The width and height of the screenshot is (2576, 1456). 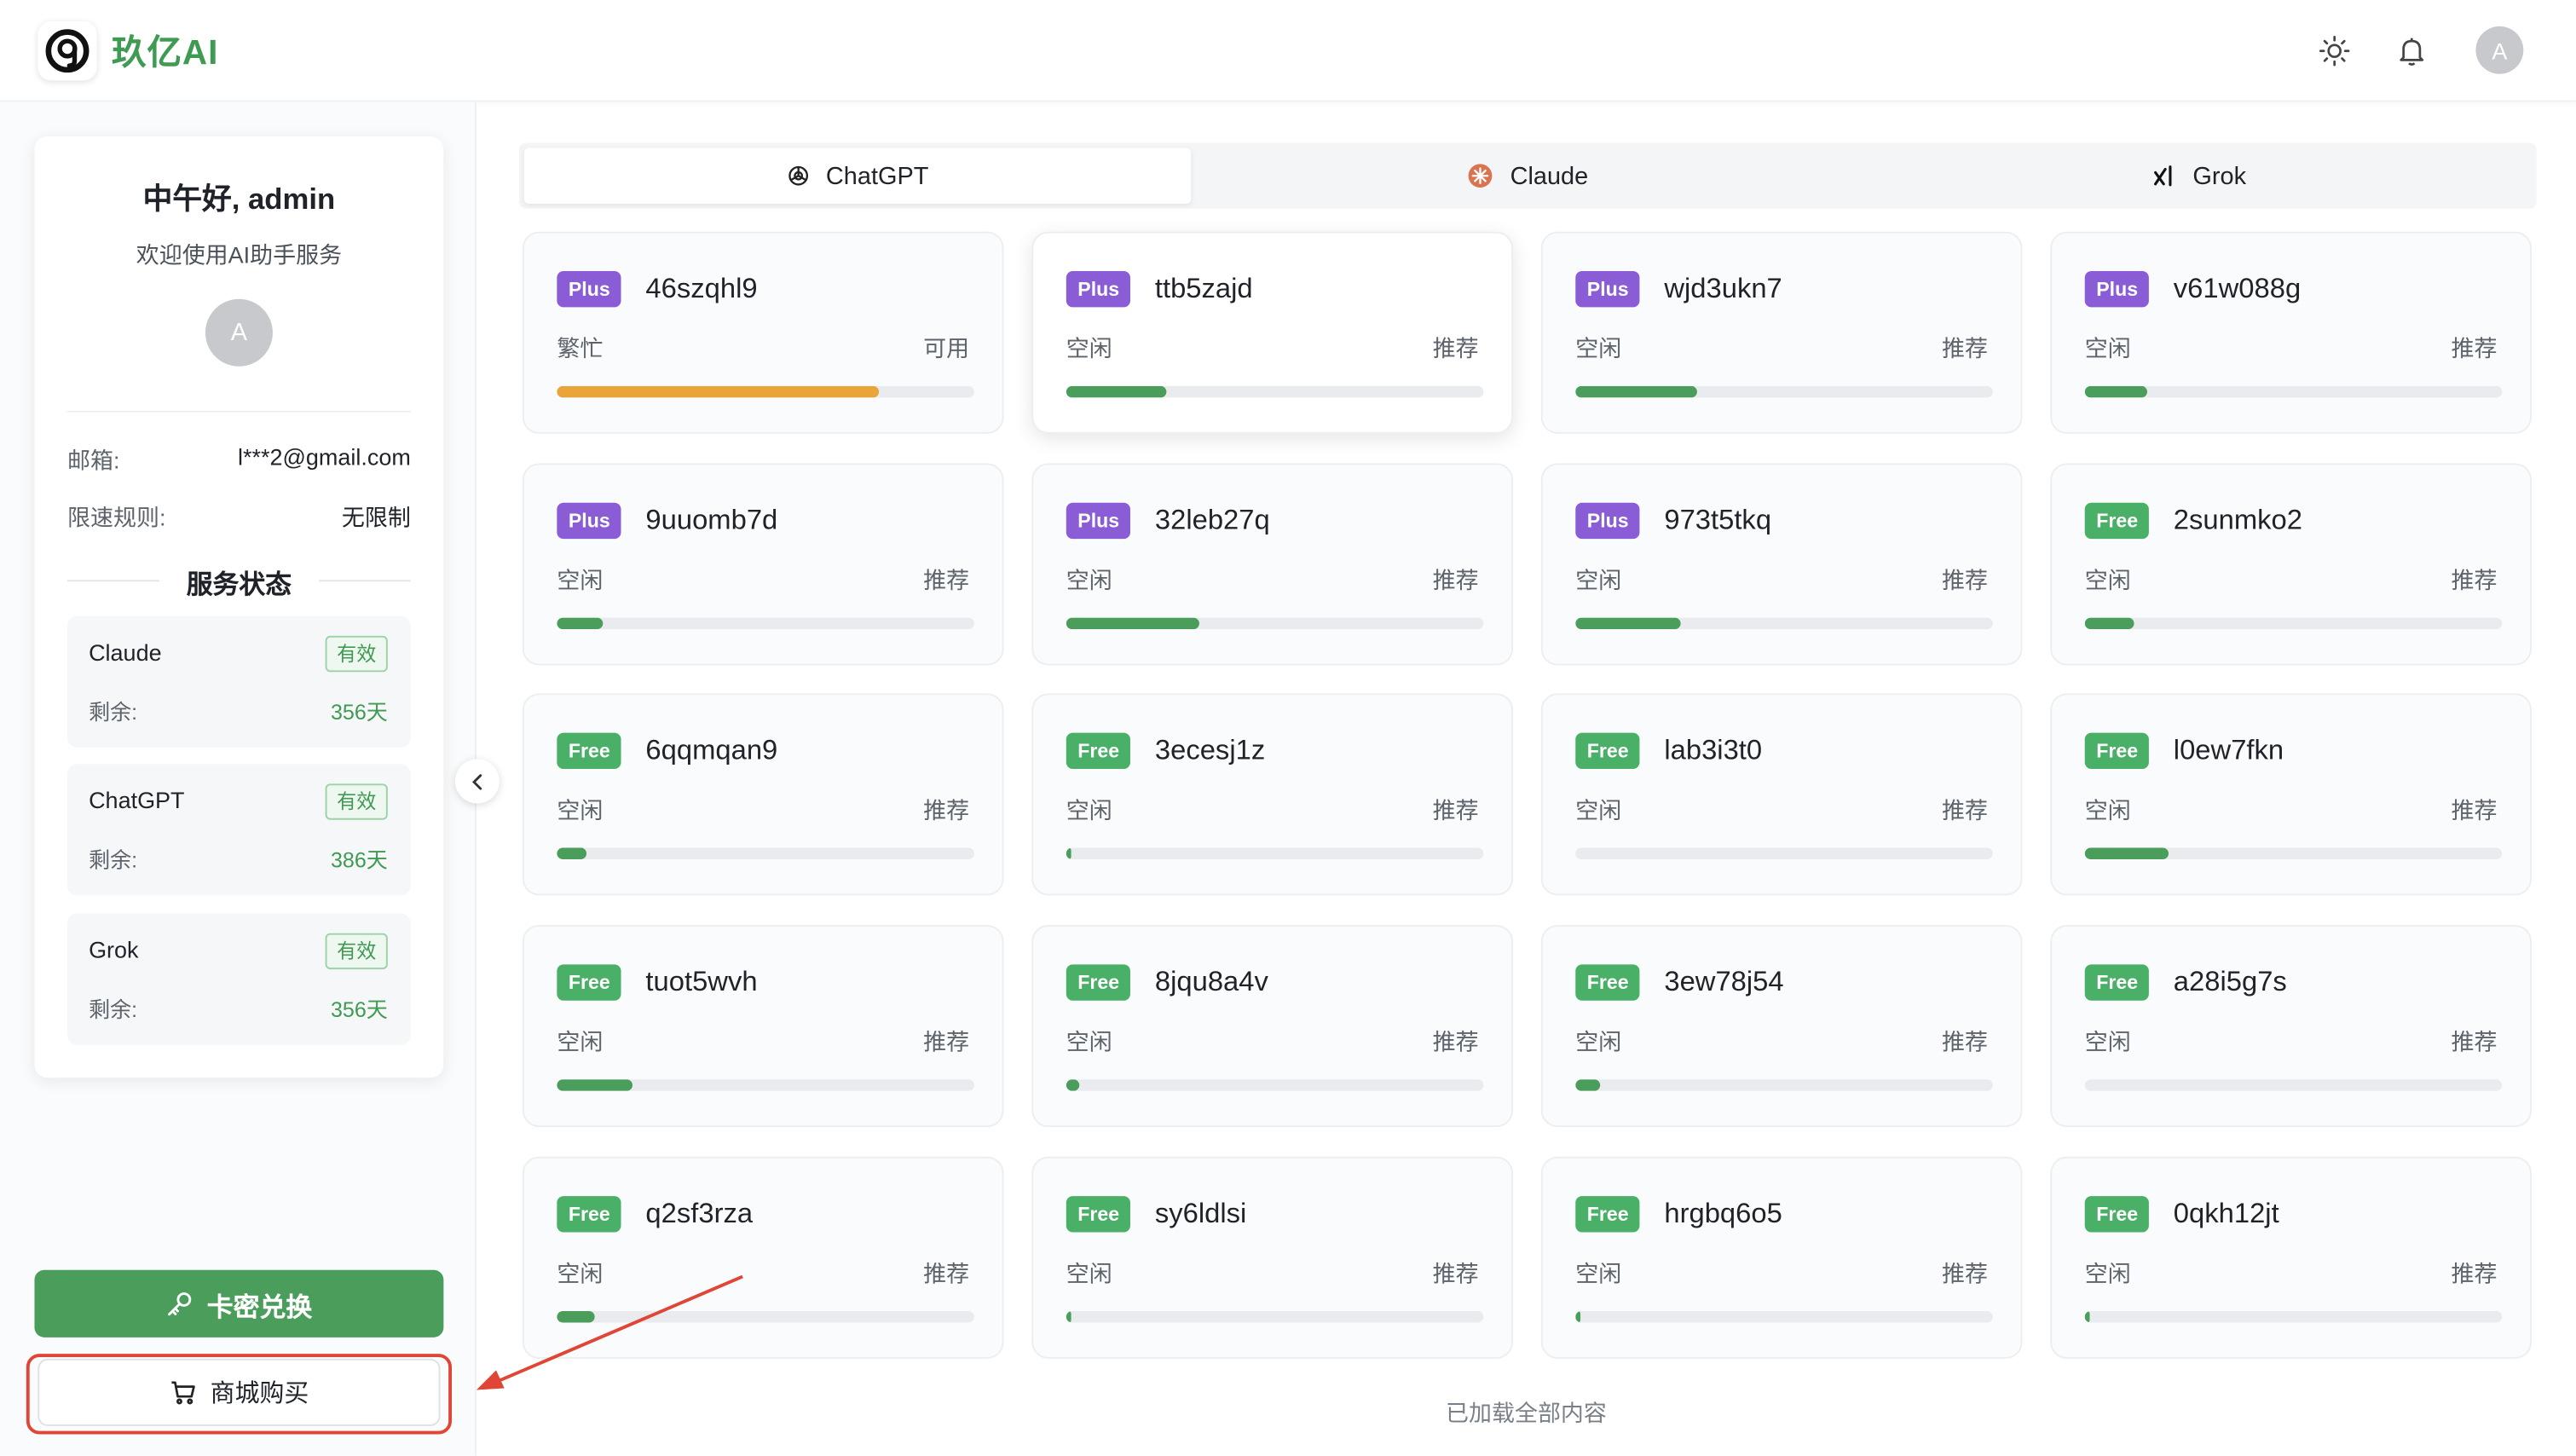 What do you see at coordinates (2334, 51) in the screenshot?
I see `theme-sun-icon` at bounding box center [2334, 51].